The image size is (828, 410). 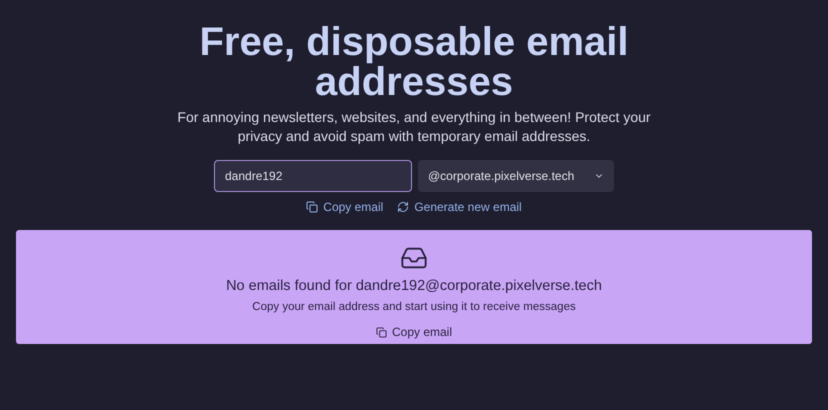 What do you see at coordinates (414, 127) in the screenshot?
I see `subtitle: For annoying newsletters, websites, and everything in between! Protect your privacy and avoid spam with temporary email addresses.` at bounding box center [414, 127].